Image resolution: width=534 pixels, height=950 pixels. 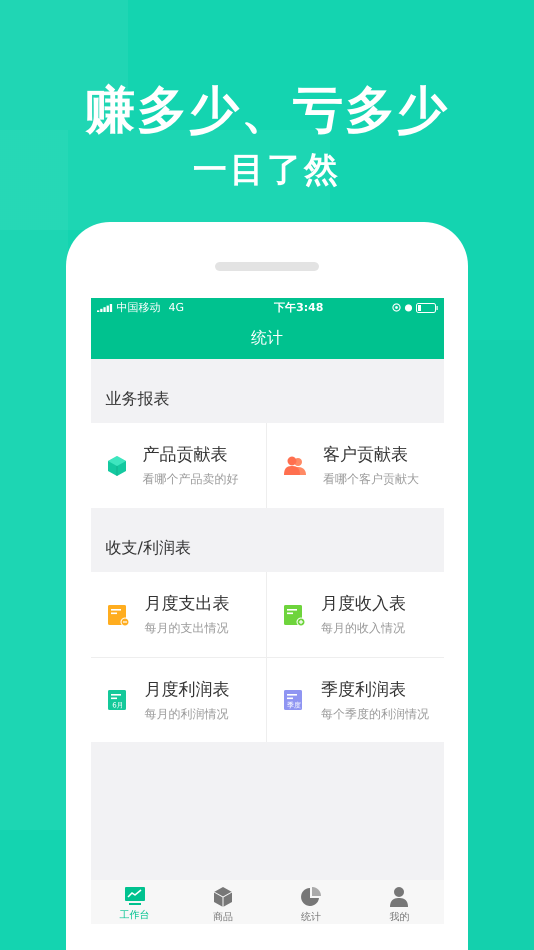 What do you see at coordinates (138, 399) in the screenshot?
I see `section-title: 业务报表` at bounding box center [138, 399].